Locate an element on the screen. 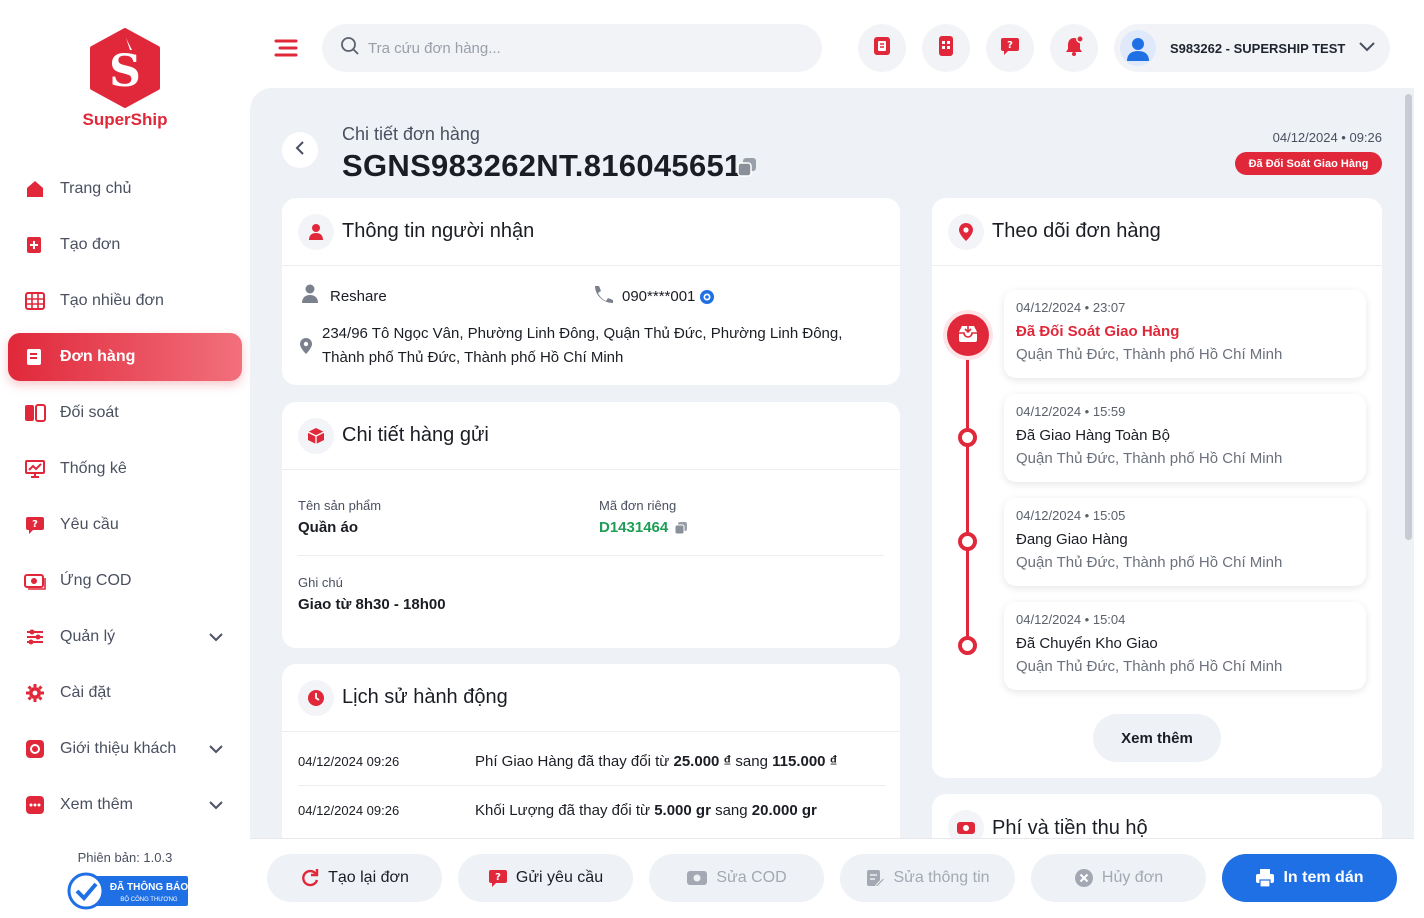 This screenshot has width=1424, height=918. box-icon is located at coordinates (316, 435).